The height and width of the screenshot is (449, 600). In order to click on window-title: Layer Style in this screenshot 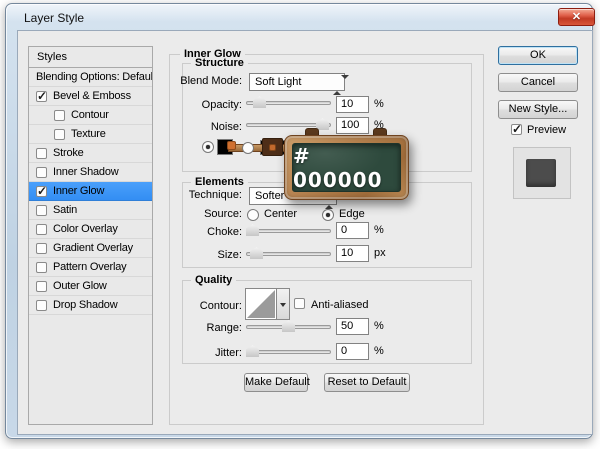, I will do `click(54, 18)`.